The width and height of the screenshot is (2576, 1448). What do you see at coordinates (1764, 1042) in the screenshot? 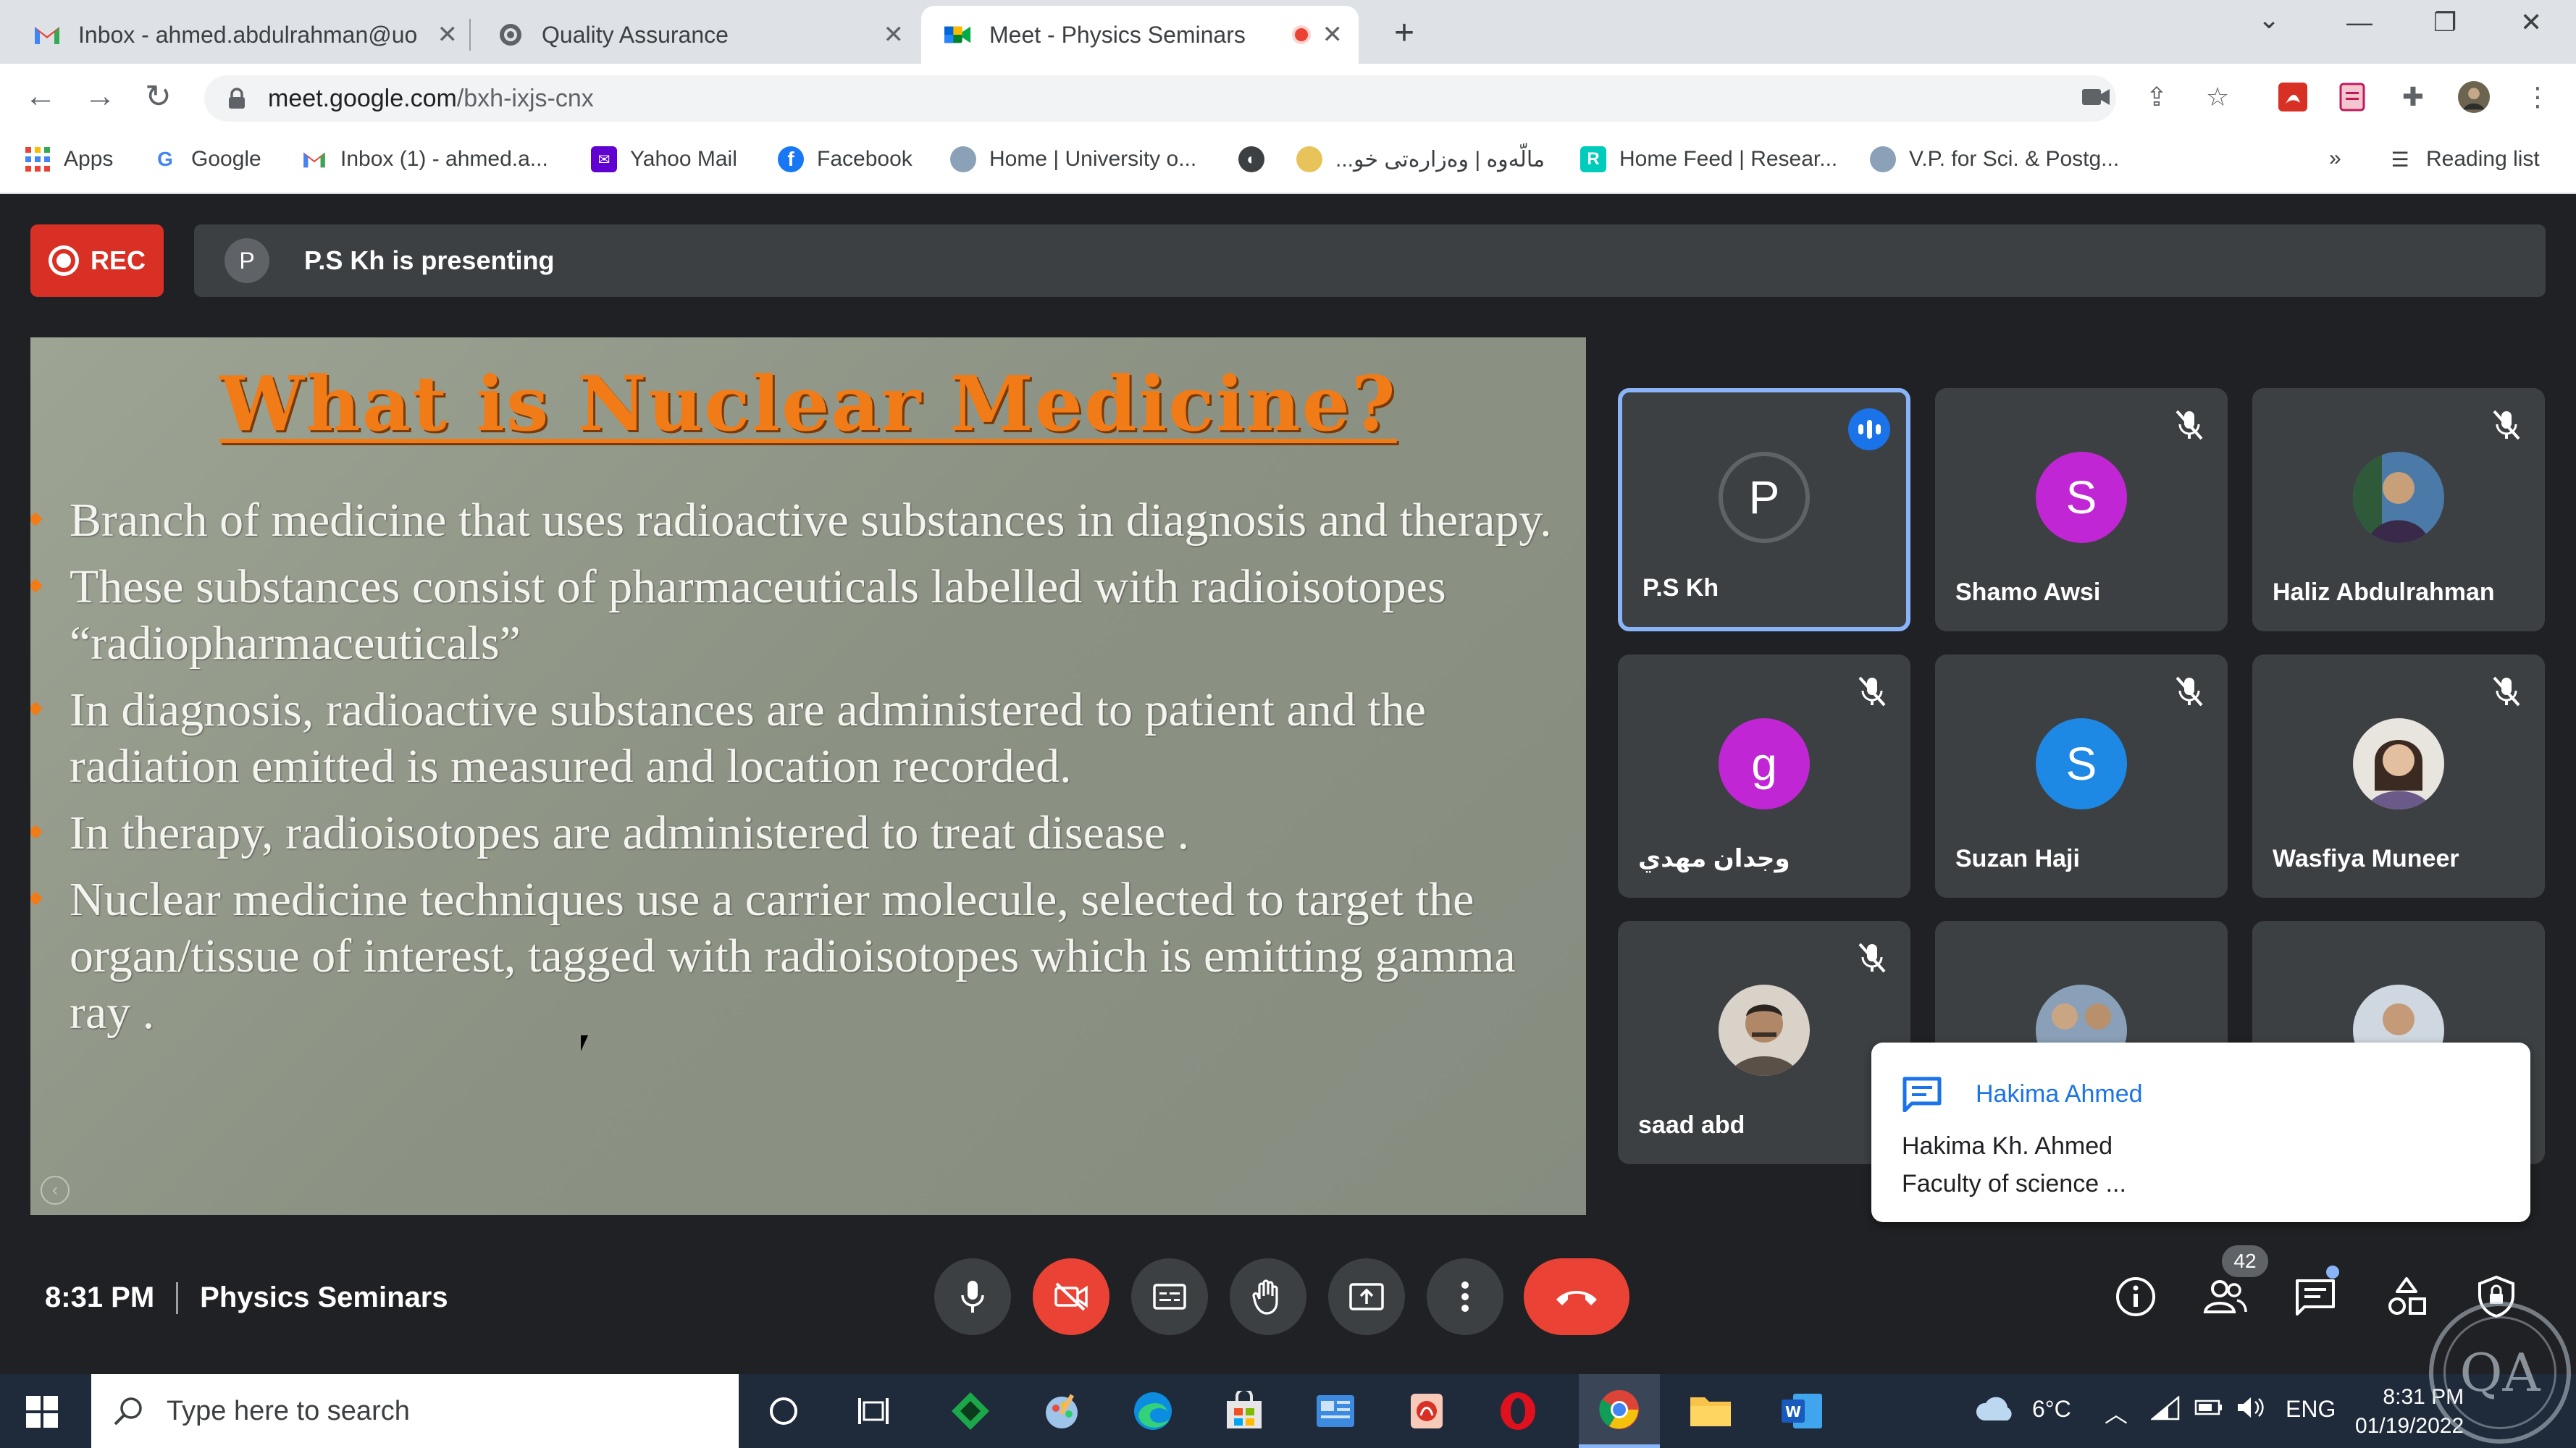
I see `participant-tile-saad-abd: saad abd` at bounding box center [1764, 1042].